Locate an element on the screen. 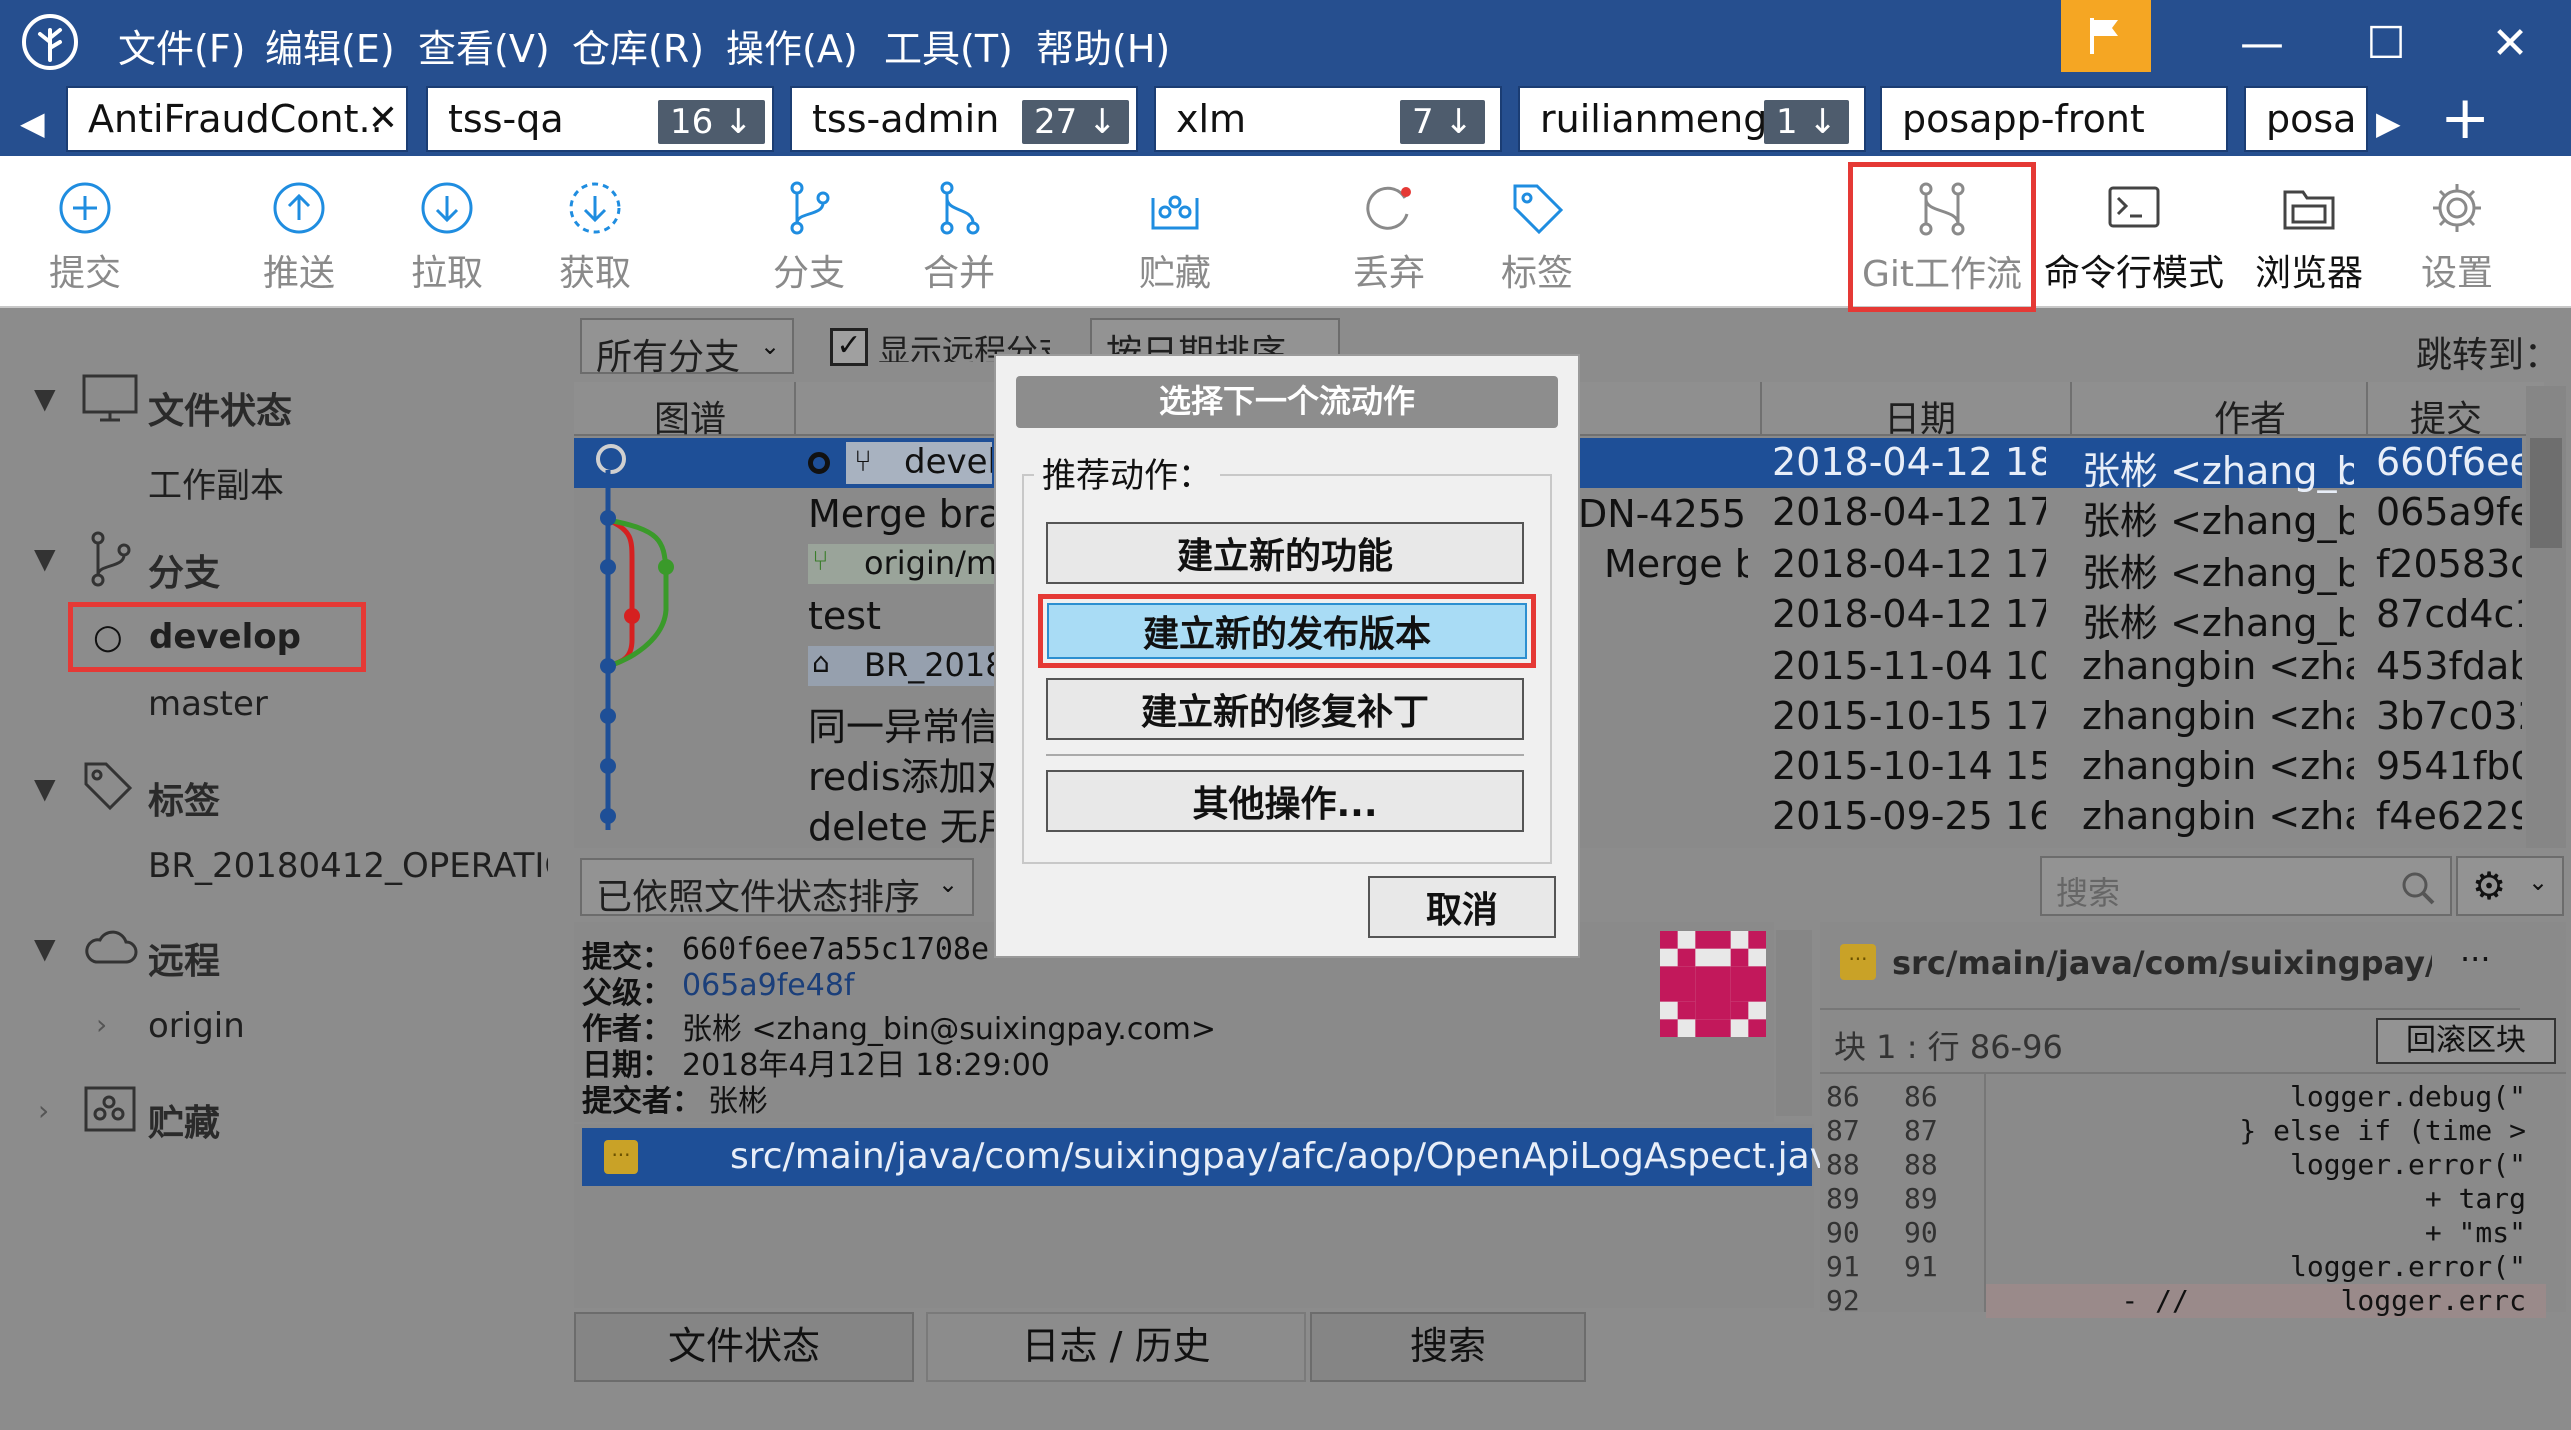 The height and width of the screenshot is (1430, 2571). diff-file-path: src/main/java/com/suixingpay/afc is located at coordinates (2162, 963).